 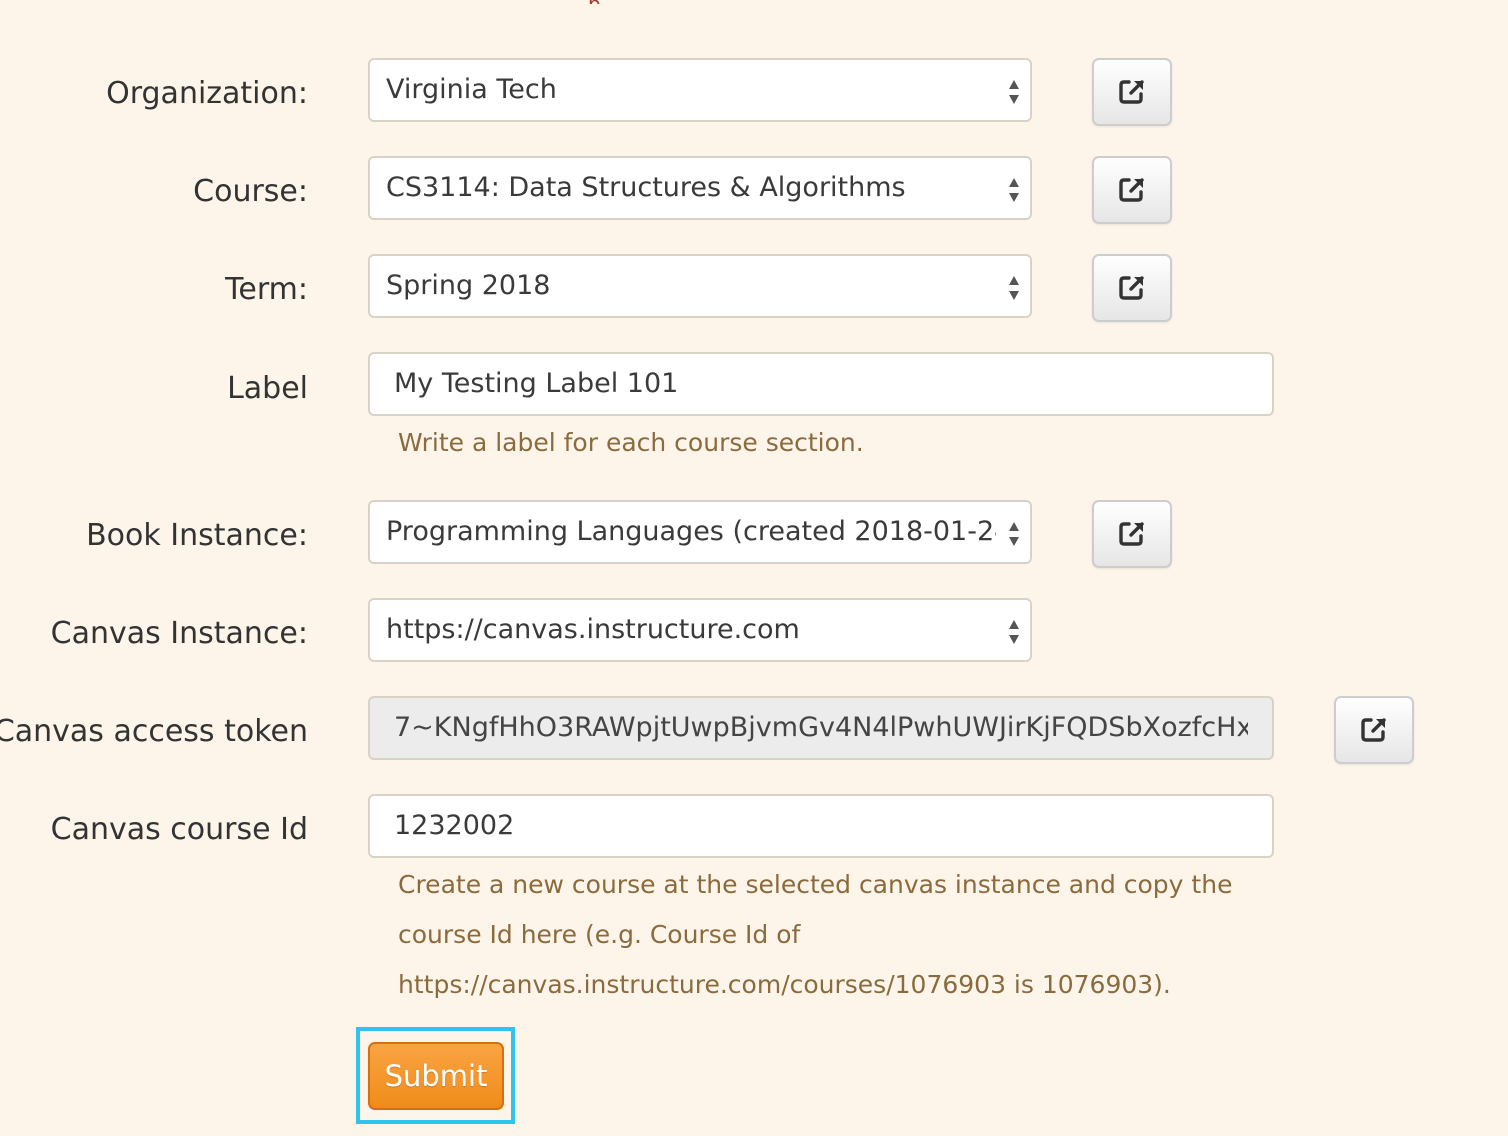 I want to click on organization-label: Organization:, so click(x=207, y=93).